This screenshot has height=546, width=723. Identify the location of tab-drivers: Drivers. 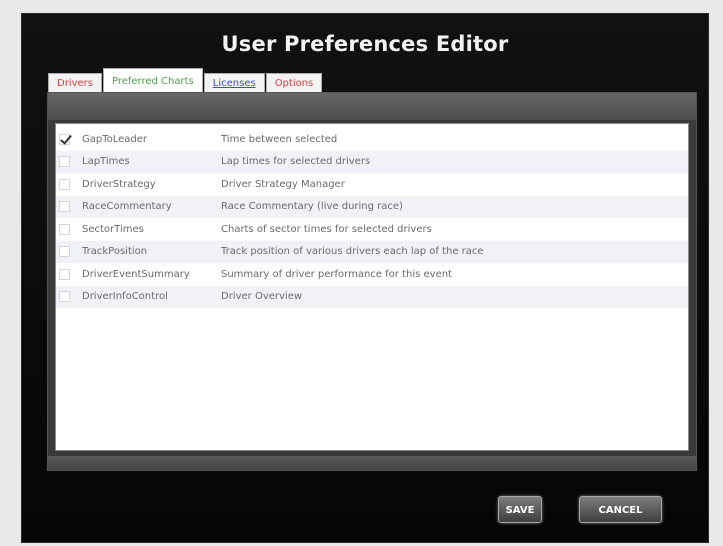
(75, 83).